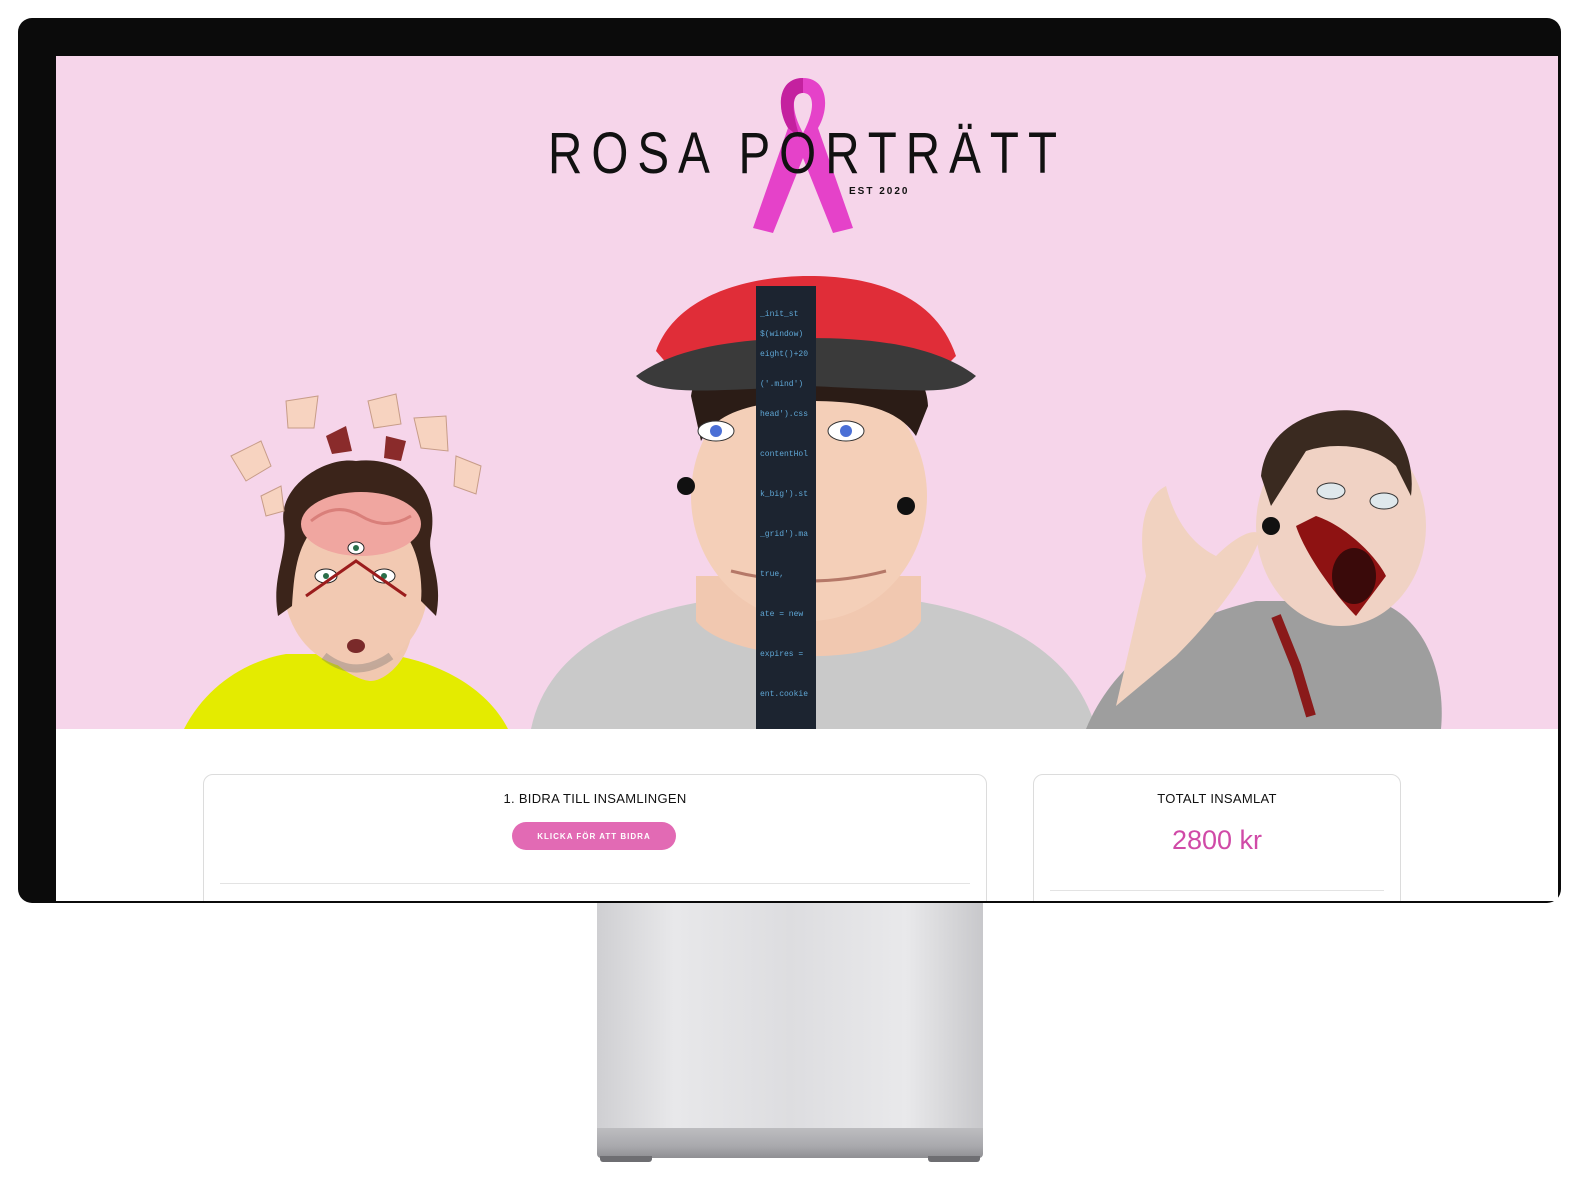 This screenshot has height=1191, width=1579. I want to click on svg-text: _init_st, so click(778, 314).